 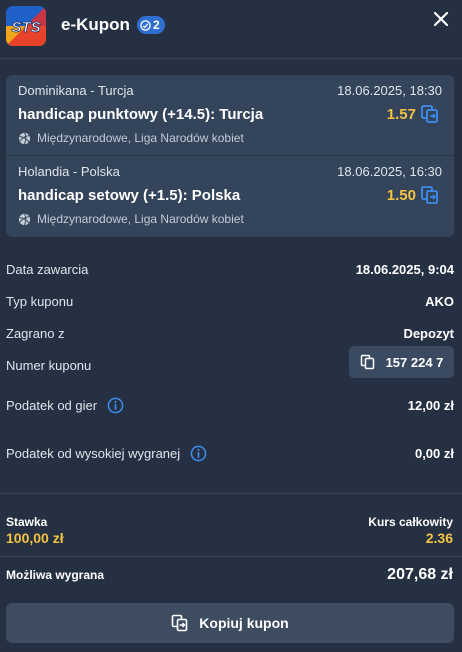 I want to click on total-odds-label: Kurs całkowity, so click(x=410, y=522).